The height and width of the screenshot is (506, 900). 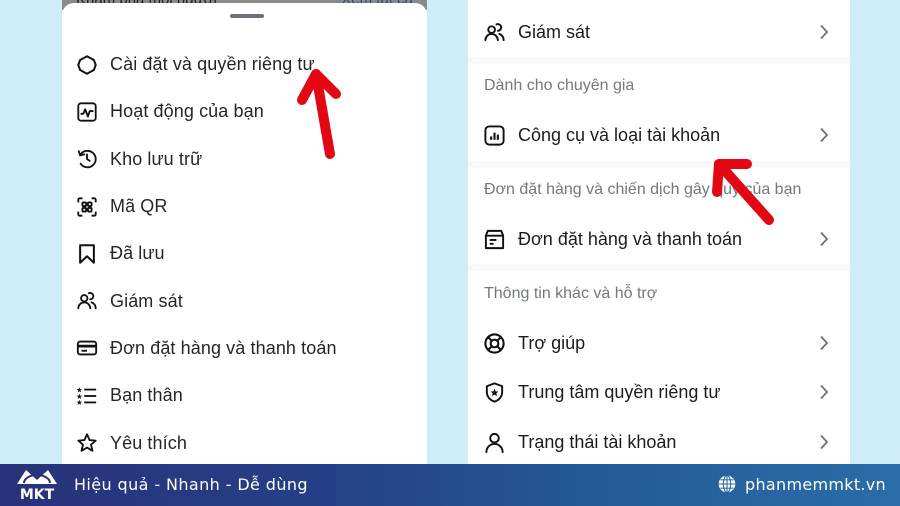 What do you see at coordinates (571, 293) in the screenshot?
I see `section-header-more-info-support: Thông tin khác và hỗ trợ` at bounding box center [571, 293].